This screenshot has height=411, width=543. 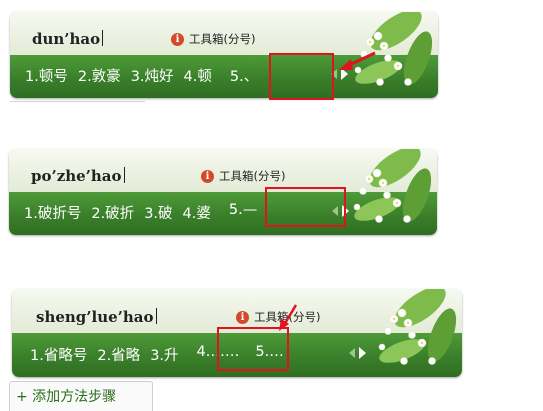 What do you see at coordinates (77, 101) in the screenshot?
I see `divider-line` at bounding box center [77, 101].